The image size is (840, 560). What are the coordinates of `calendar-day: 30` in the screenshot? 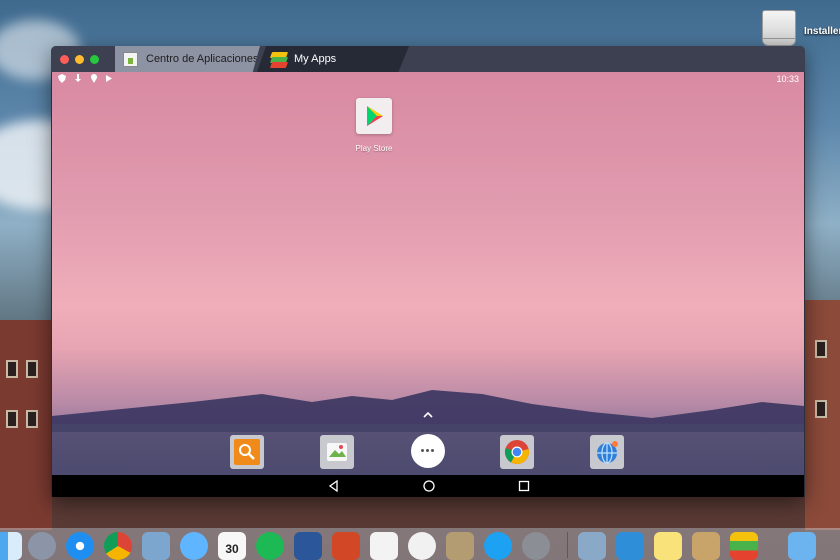 It's located at (232, 549).